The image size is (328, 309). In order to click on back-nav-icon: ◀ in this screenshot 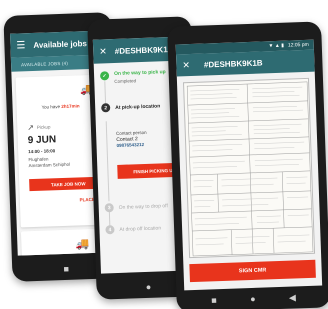, I will do `click(292, 297)`.